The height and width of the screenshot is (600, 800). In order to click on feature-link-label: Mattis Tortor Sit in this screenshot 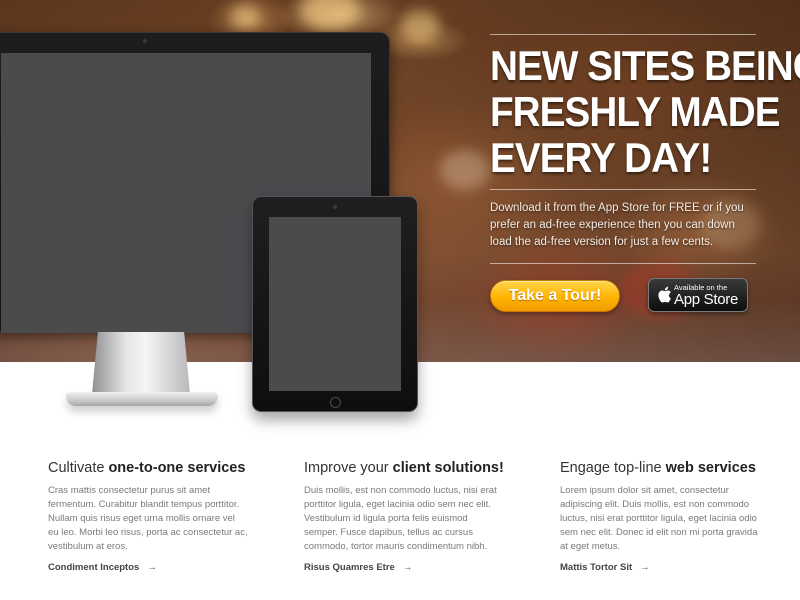, I will do `click(596, 567)`.